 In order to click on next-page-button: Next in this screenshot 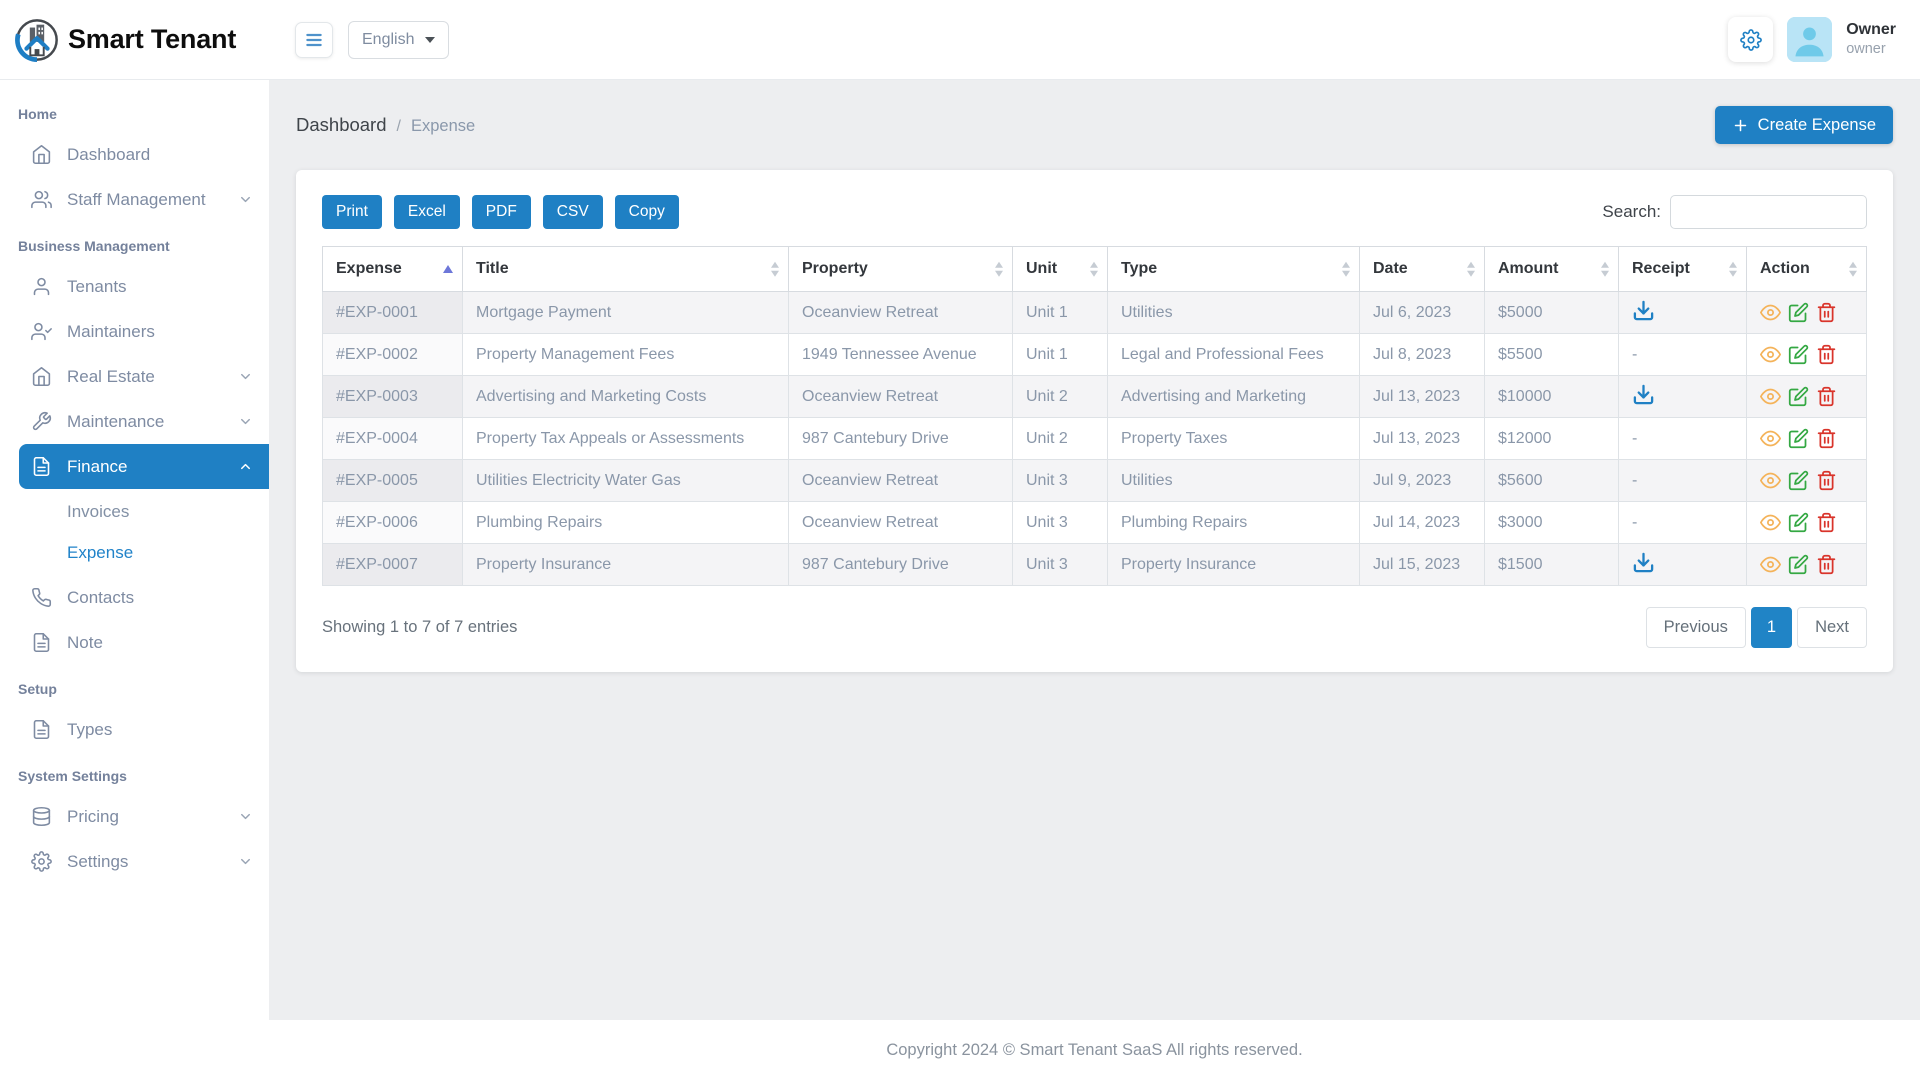, I will do `click(1832, 627)`.